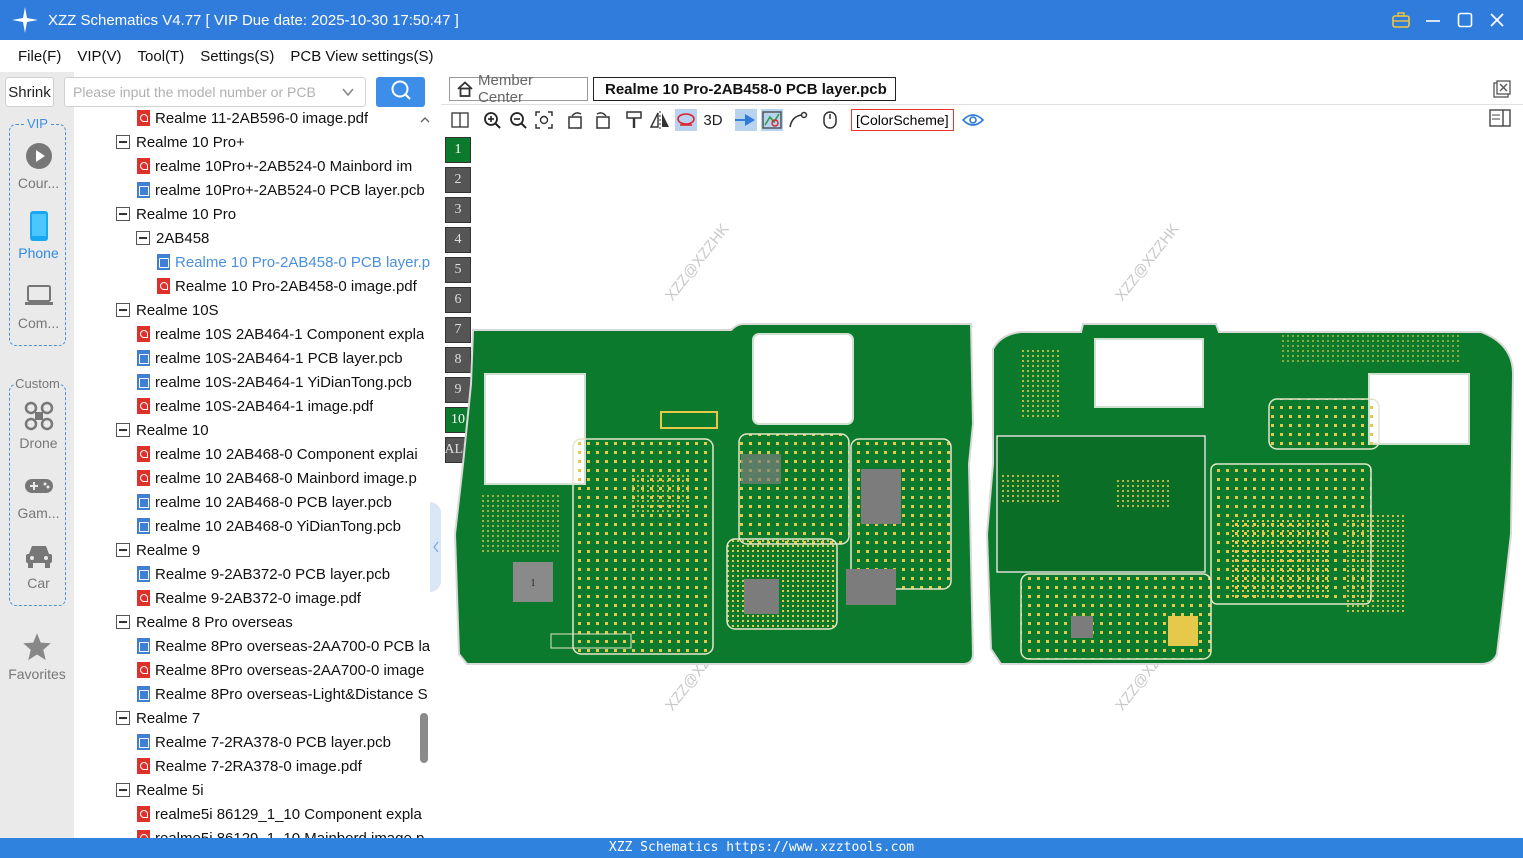 The image size is (1523, 858). What do you see at coordinates (1500, 120) in the screenshot?
I see `sidebar-toggle-icon` at bounding box center [1500, 120].